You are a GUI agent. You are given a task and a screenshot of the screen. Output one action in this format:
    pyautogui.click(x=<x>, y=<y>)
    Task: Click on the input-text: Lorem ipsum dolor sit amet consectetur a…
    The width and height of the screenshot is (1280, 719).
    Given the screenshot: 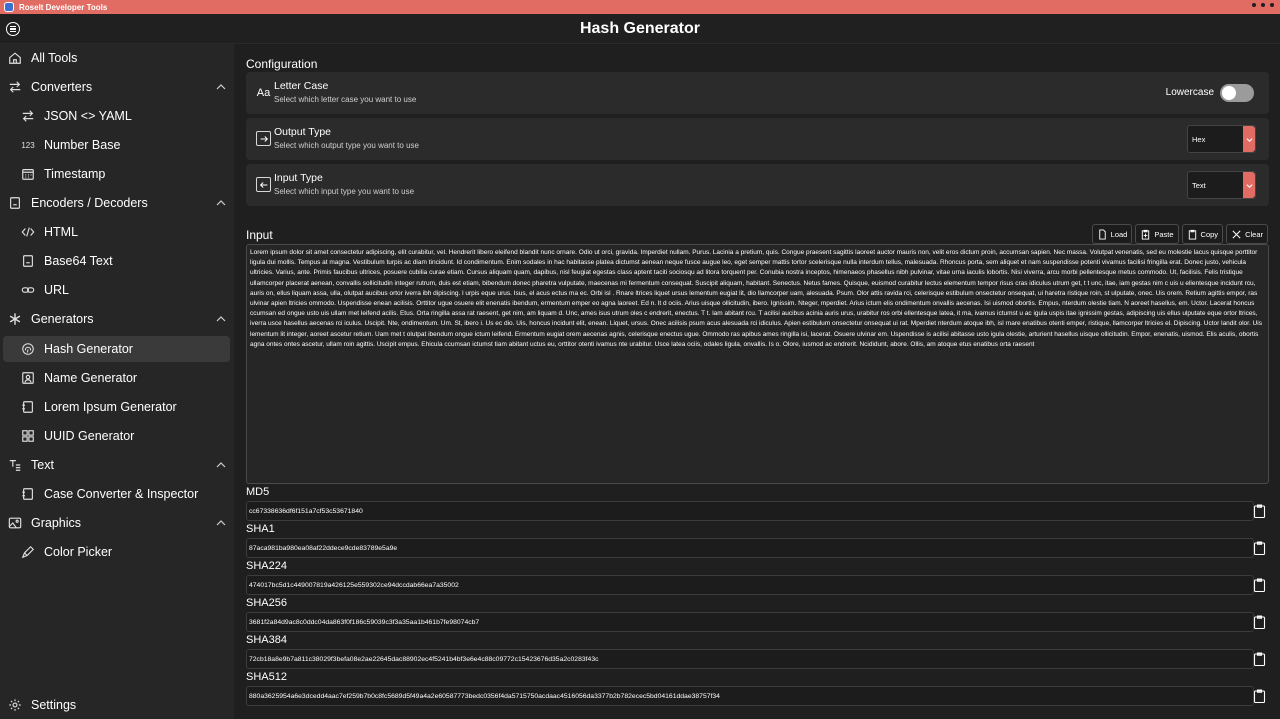 What is the action you would take?
    pyautogui.click(x=756, y=298)
    